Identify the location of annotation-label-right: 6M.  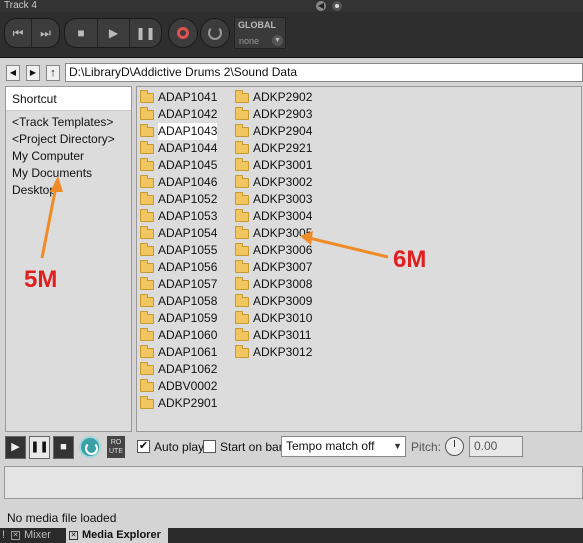
(410, 259).